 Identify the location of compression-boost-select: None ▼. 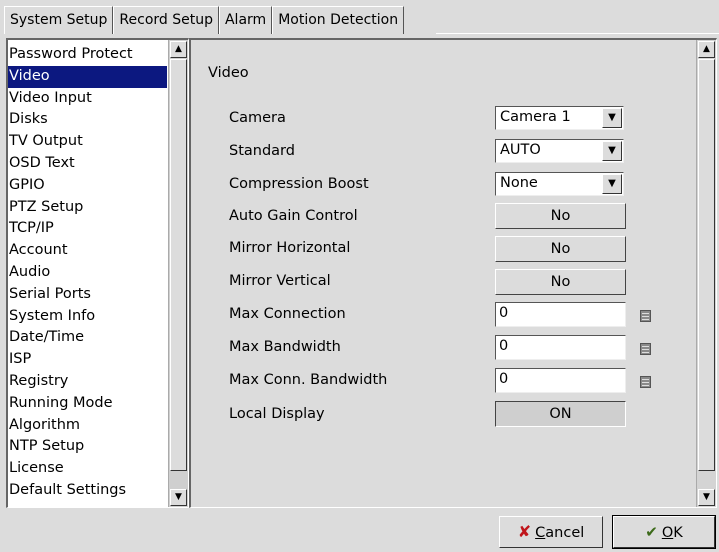
(559, 184).